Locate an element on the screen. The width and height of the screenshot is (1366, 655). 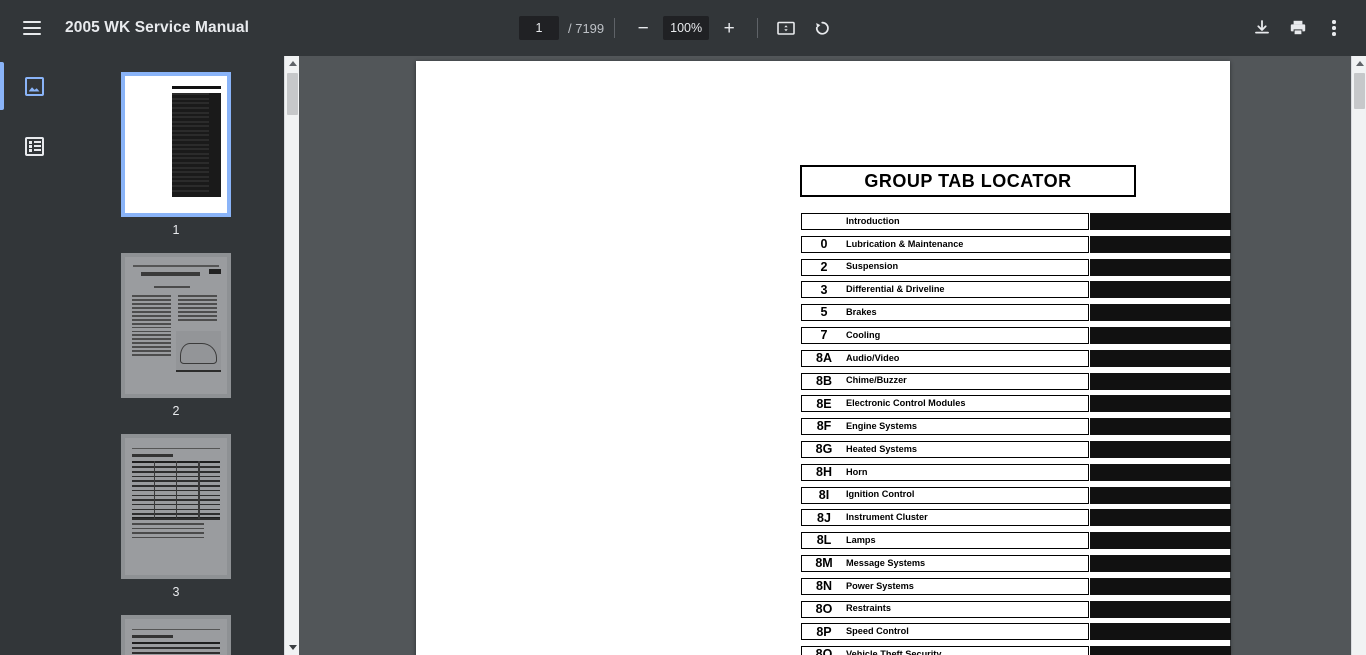
group-tab-row: 8M Message Systems is located at coordinates (1016, 563).